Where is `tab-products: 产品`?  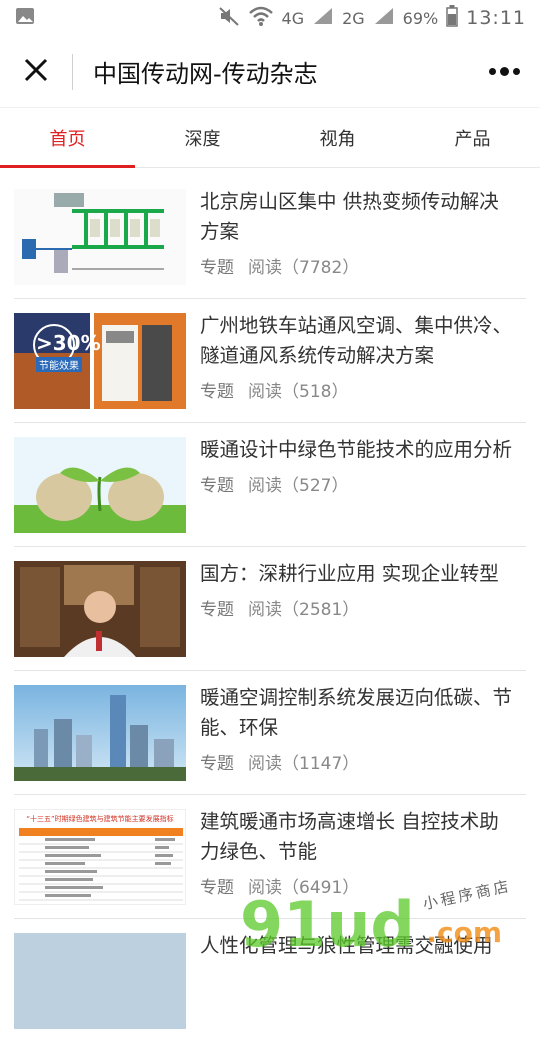
tab-products: 产品 is located at coordinates (472, 137).